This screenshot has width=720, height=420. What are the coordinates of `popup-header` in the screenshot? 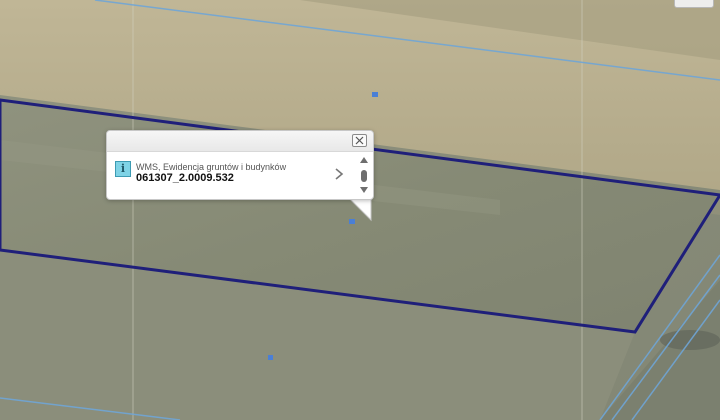 It's located at (240, 141).